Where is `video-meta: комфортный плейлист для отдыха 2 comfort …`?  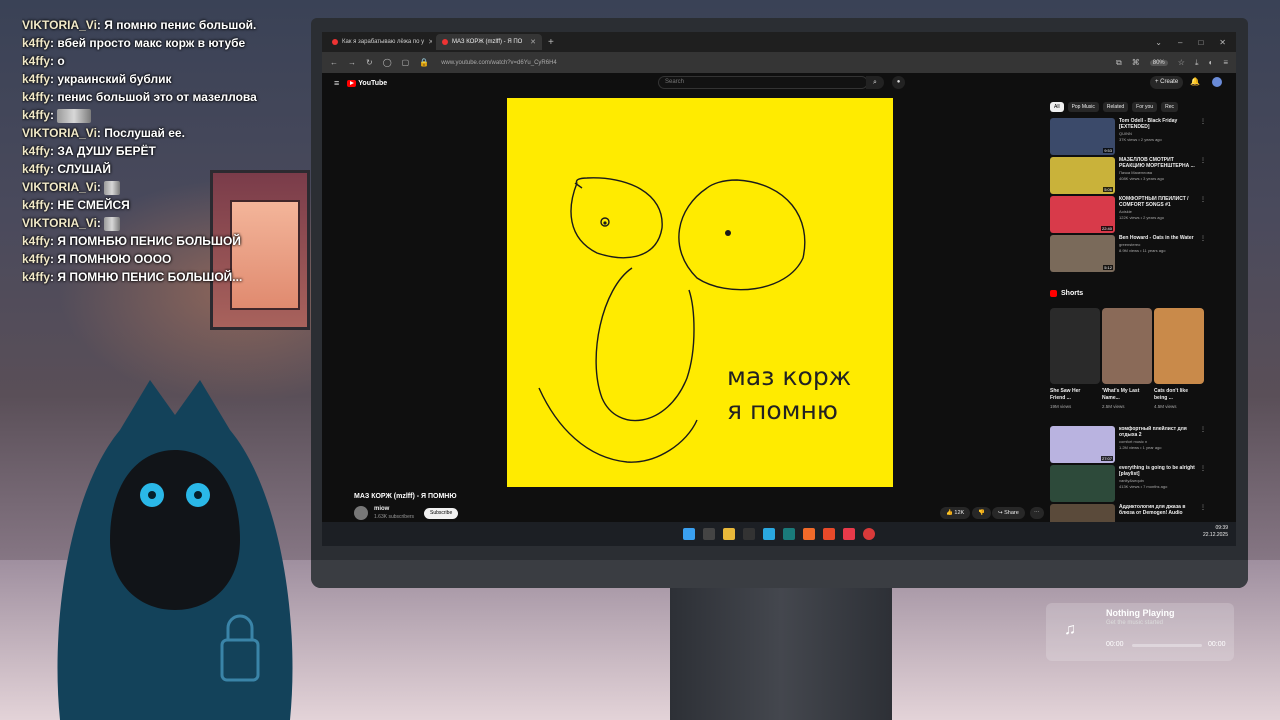 video-meta: комфортный плейлист для отдыха 2 comfort … is located at coordinates (1159, 444).